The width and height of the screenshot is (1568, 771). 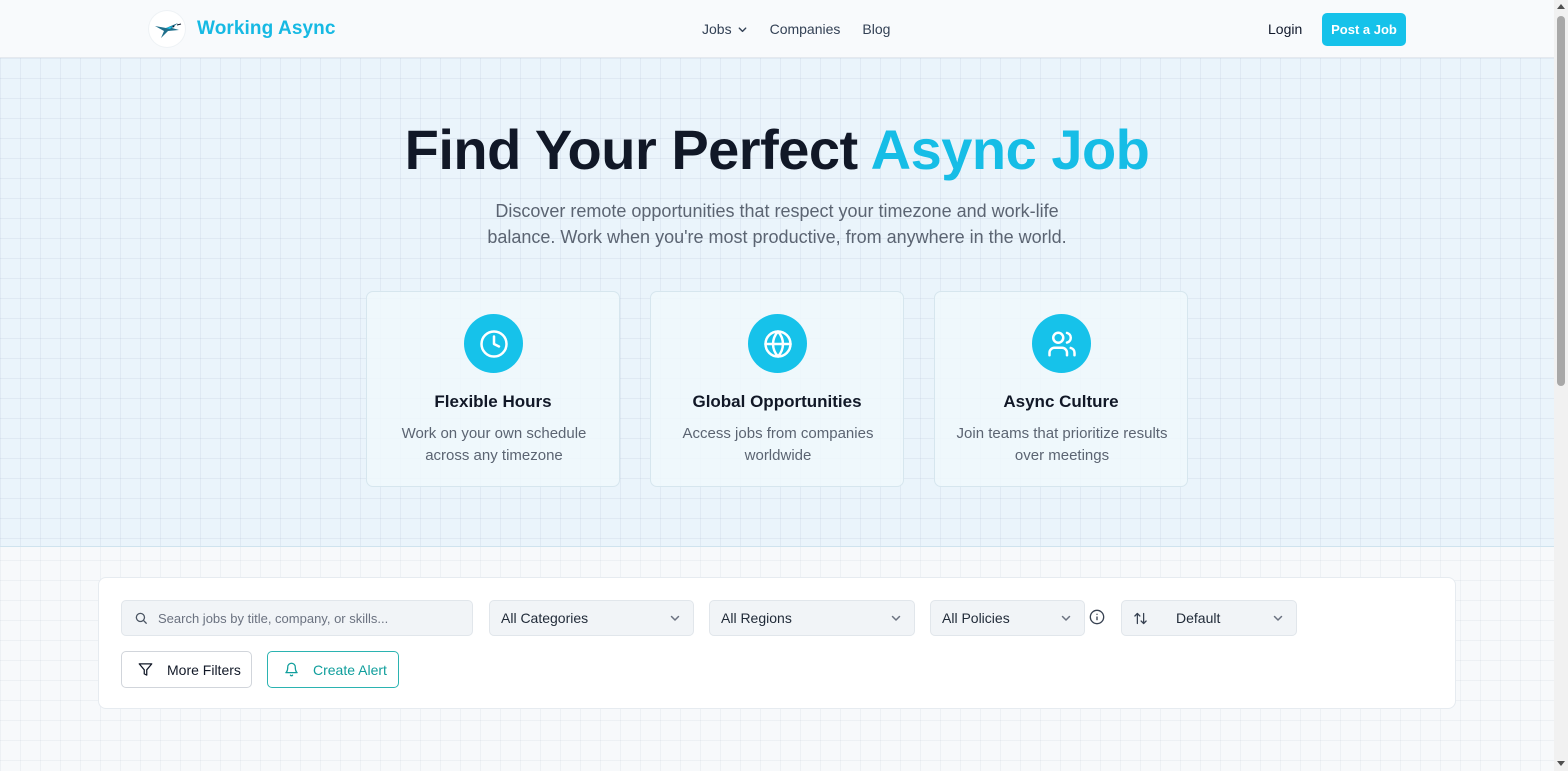 I want to click on hero-title-accent: Async Job, so click(x=1010, y=149).